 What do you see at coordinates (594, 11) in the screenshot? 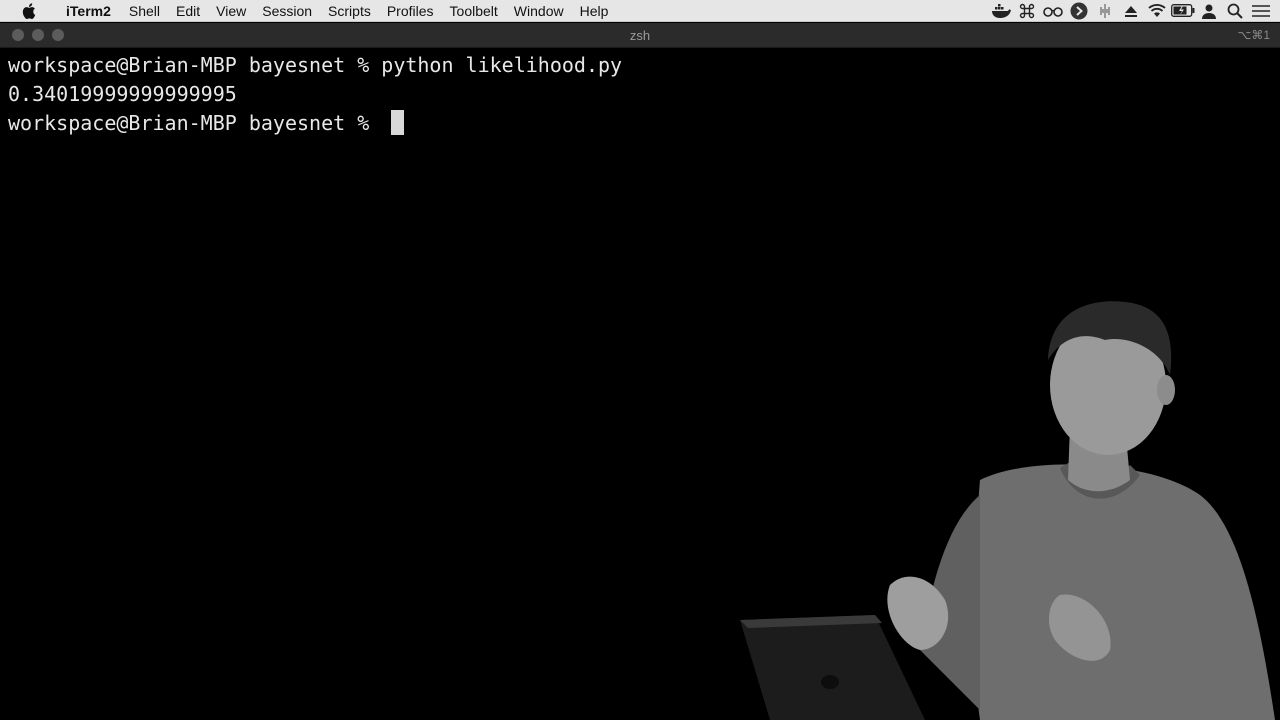
I see `menu-help: Help` at bounding box center [594, 11].